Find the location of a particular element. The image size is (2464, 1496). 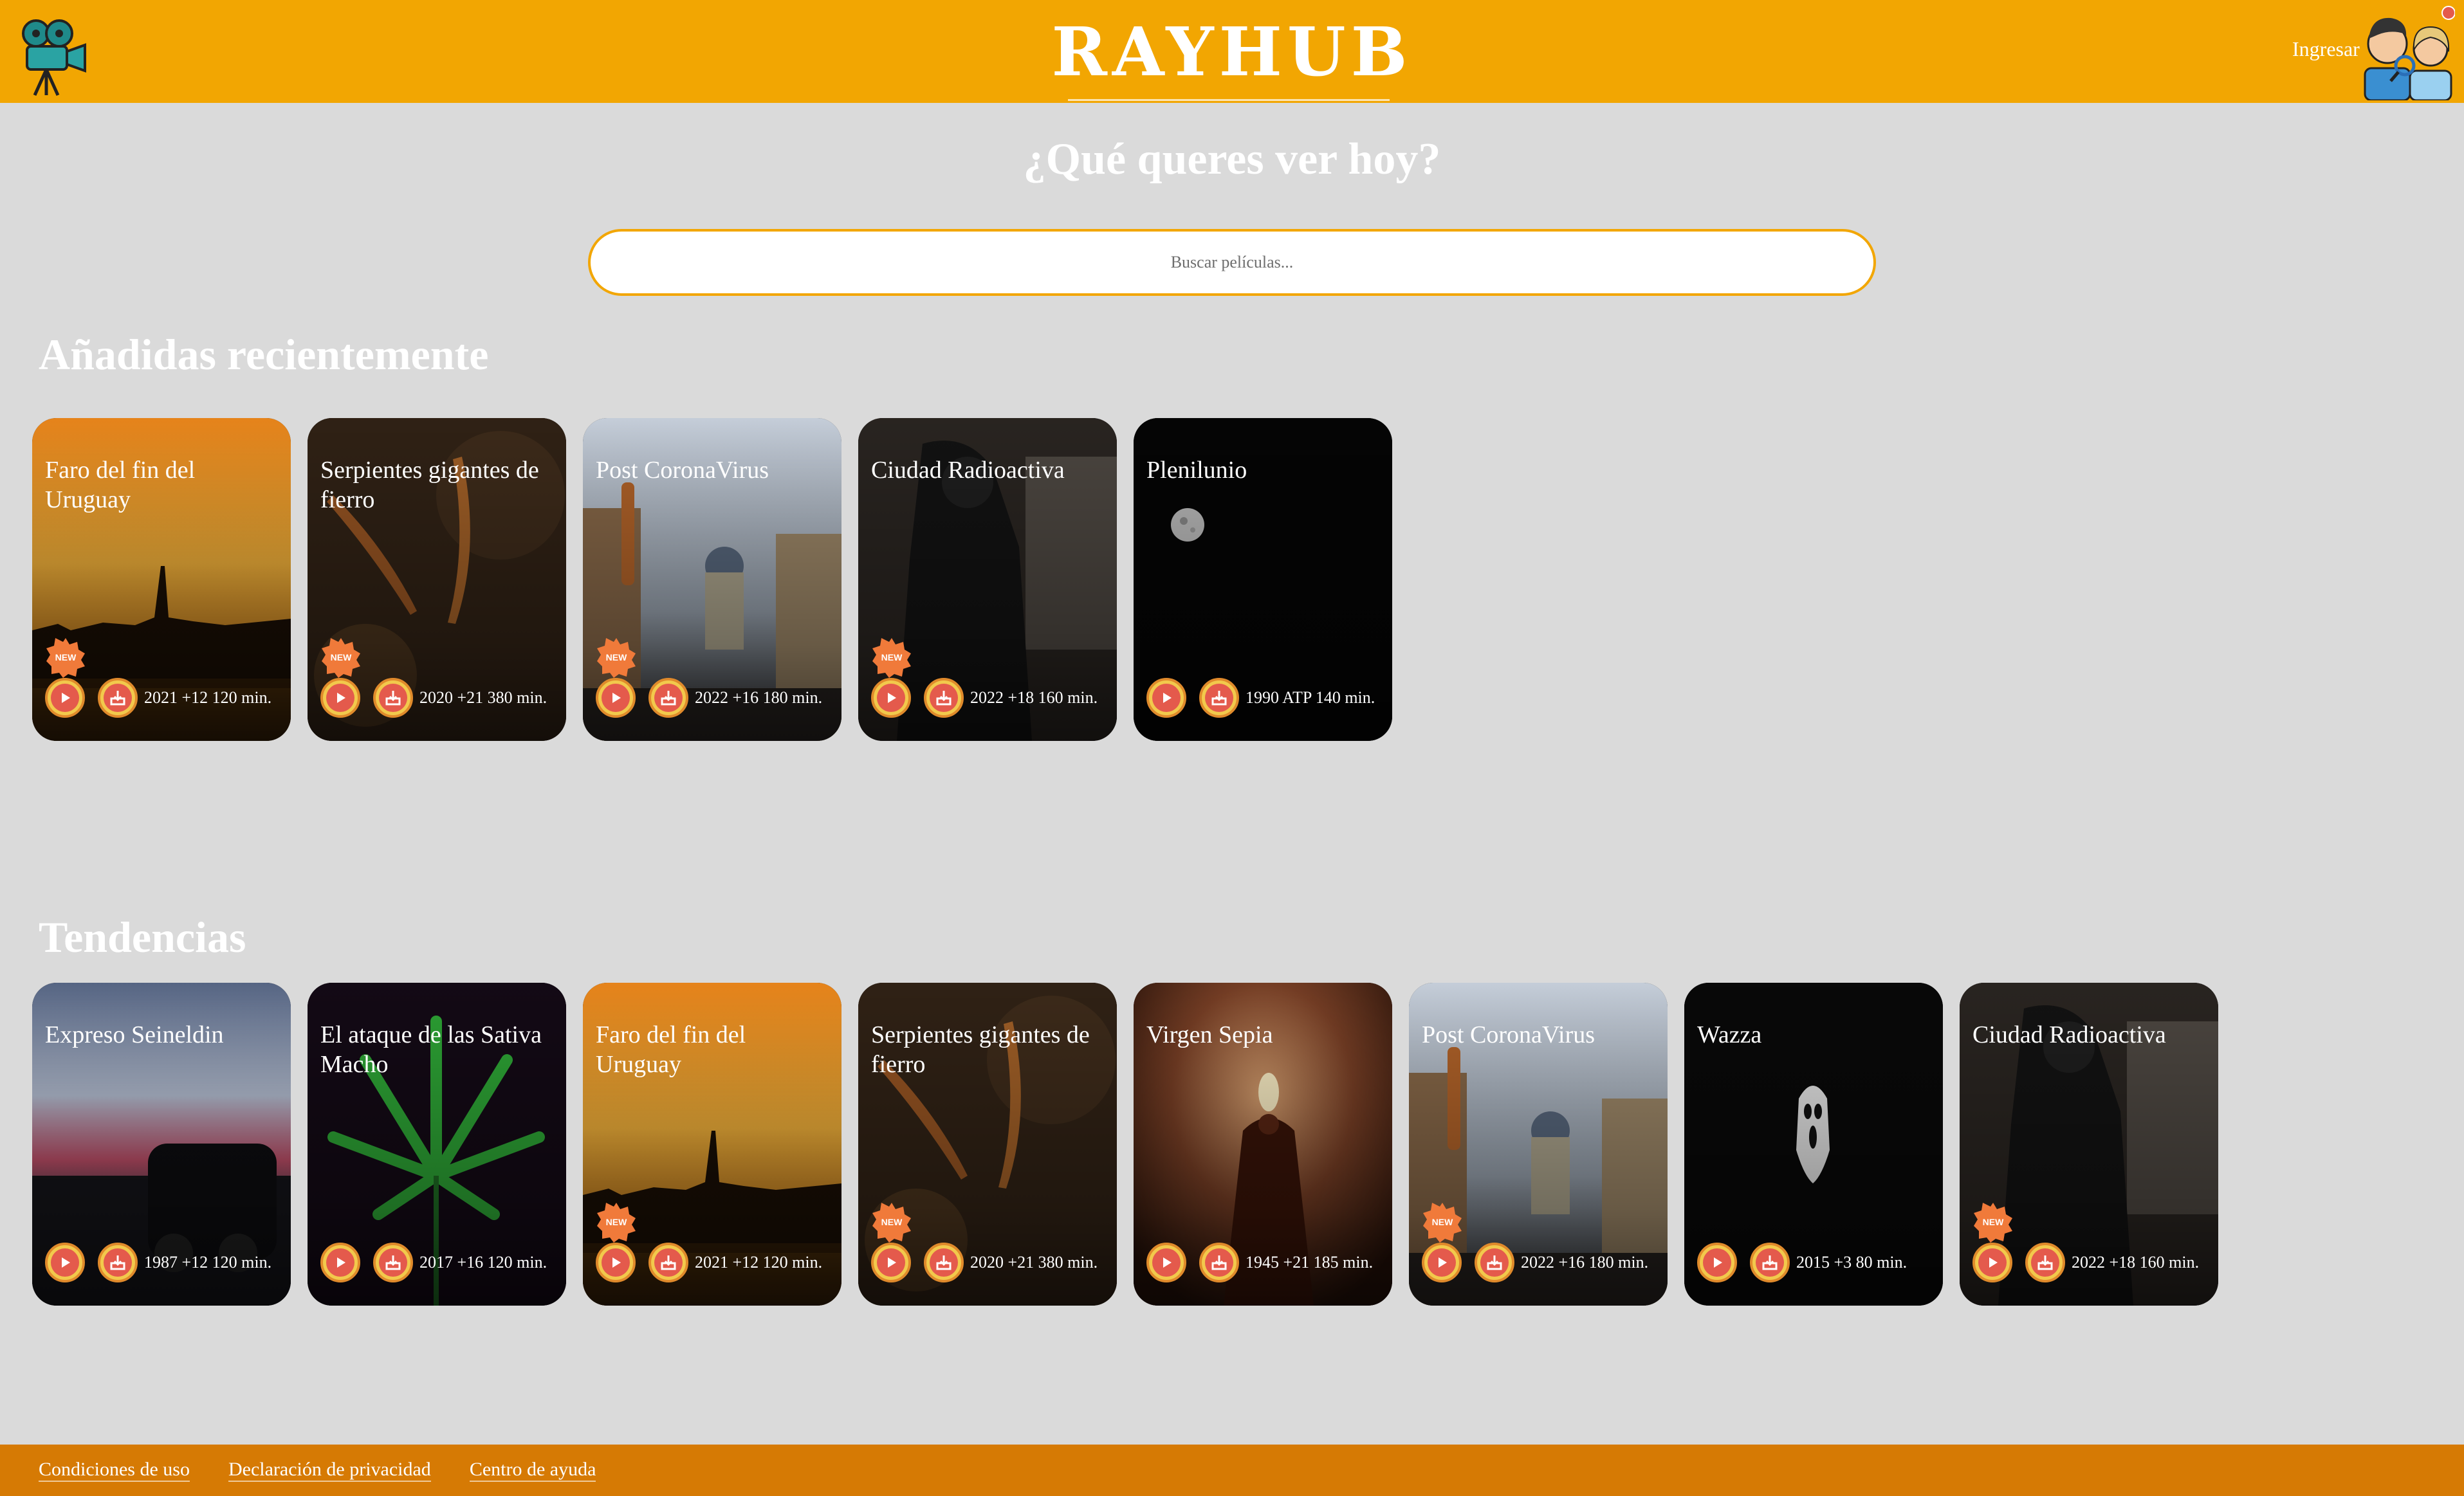

movie-title: Virgen Sepia is located at coordinates (1209, 1035).